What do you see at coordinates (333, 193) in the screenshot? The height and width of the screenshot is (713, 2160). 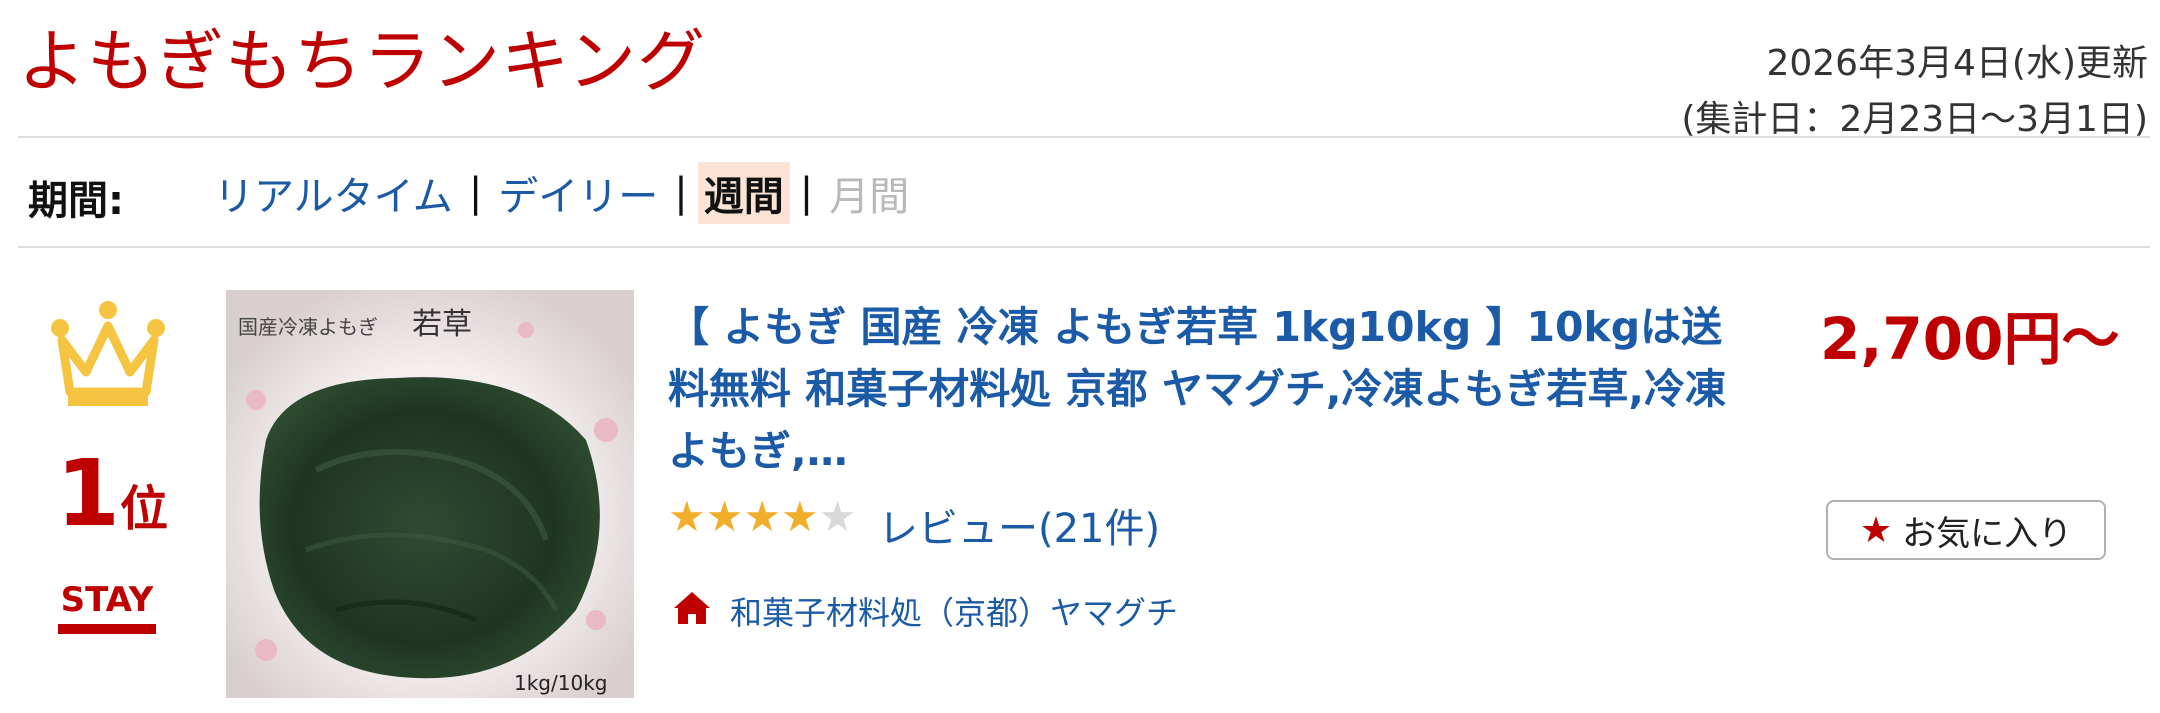 I see `tab-realtime: リアルタイム` at bounding box center [333, 193].